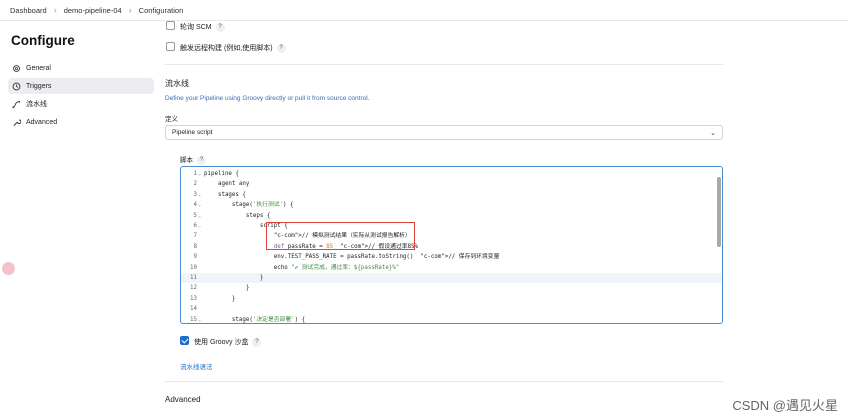  I want to click on code-text: agent any, so click(227, 184).